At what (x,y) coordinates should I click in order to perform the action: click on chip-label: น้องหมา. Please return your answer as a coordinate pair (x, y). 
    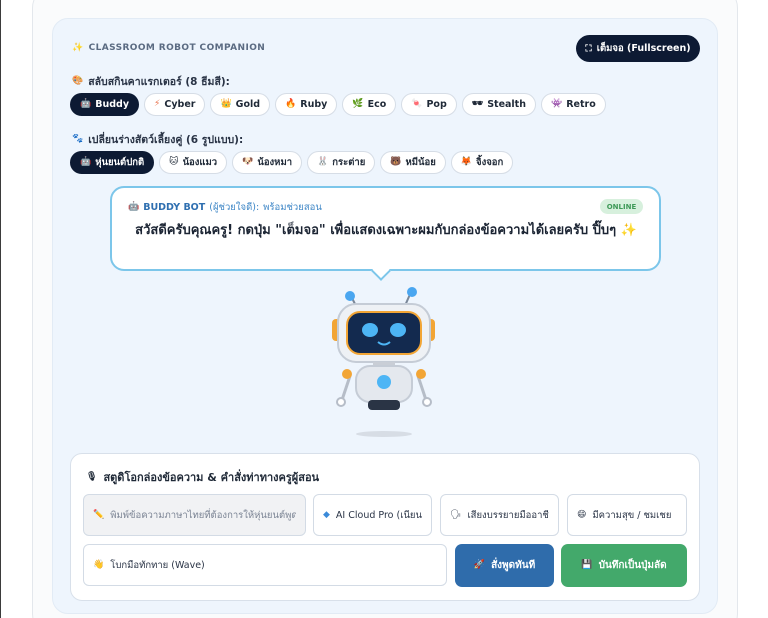
    Looking at the image, I should click on (275, 162).